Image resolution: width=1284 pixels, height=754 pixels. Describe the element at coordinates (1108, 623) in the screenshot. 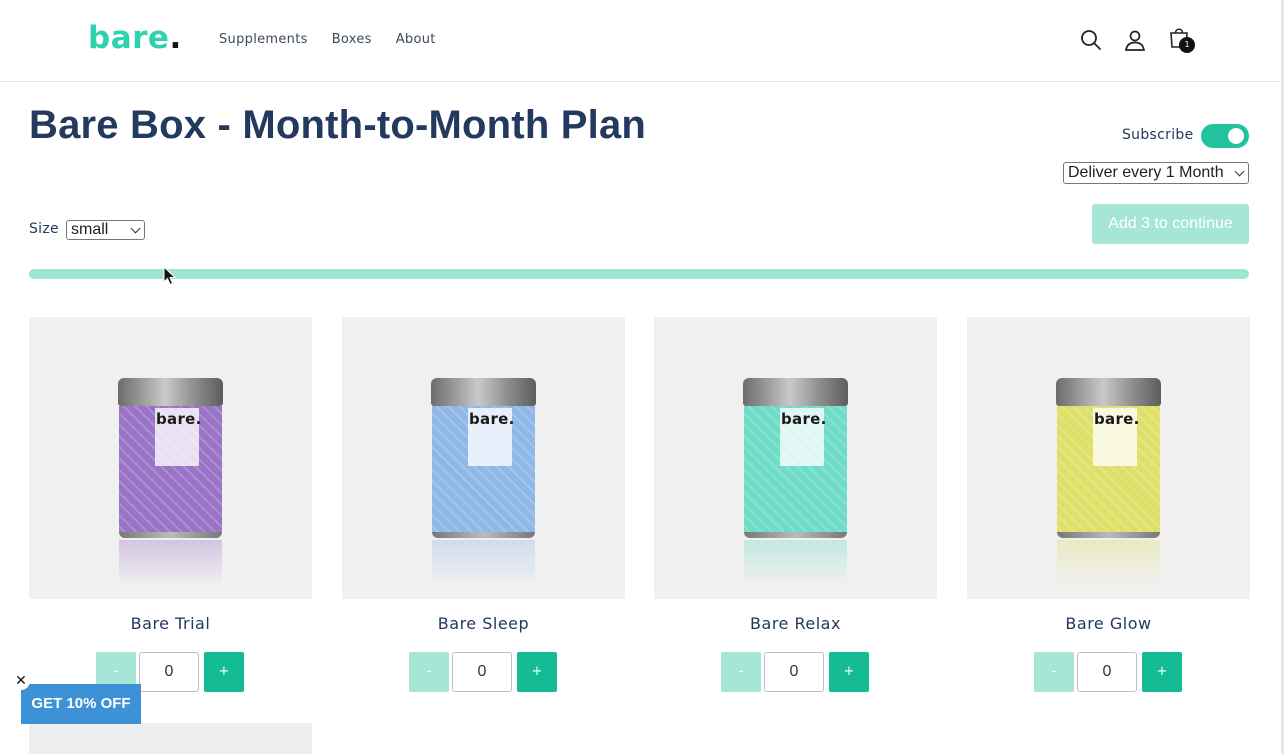

I see `product-name: Bare Glow` at that location.